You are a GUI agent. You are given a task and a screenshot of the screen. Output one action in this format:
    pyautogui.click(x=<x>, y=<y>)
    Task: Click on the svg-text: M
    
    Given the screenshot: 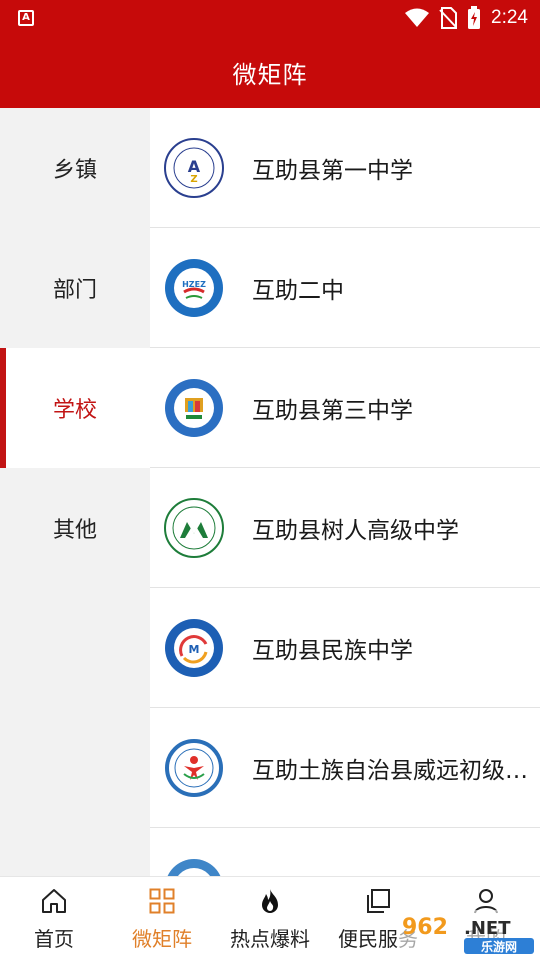 What is the action you would take?
    pyautogui.click(x=194, y=649)
    